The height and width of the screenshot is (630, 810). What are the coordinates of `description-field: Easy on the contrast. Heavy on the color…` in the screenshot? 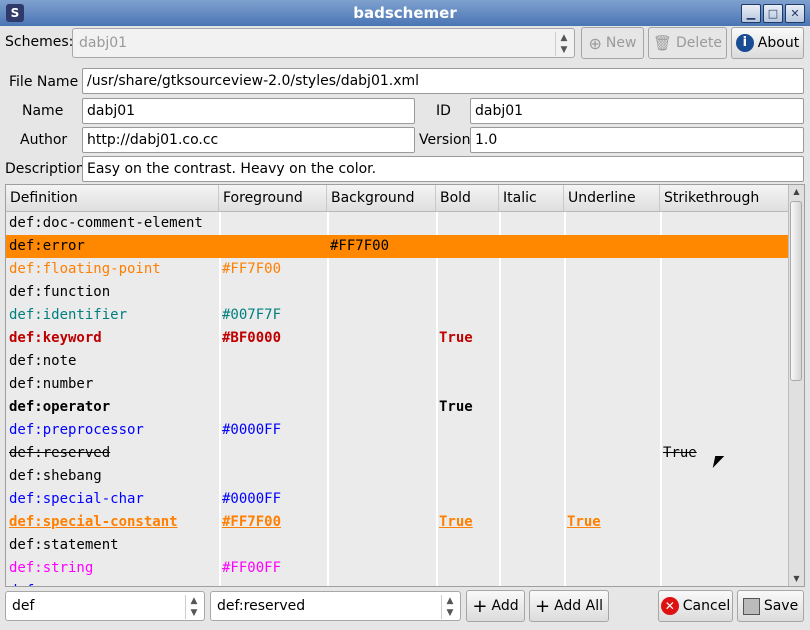 It's located at (443, 169).